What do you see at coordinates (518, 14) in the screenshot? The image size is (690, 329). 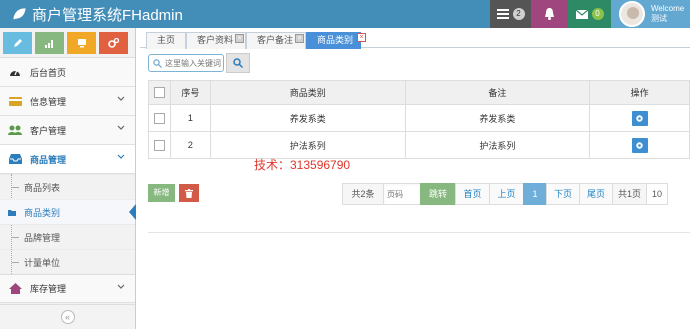 I see `messages-badge: 2` at bounding box center [518, 14].